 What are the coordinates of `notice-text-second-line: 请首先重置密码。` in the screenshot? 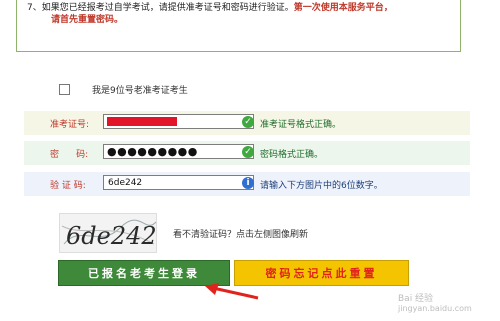 It's located at (87, 20).